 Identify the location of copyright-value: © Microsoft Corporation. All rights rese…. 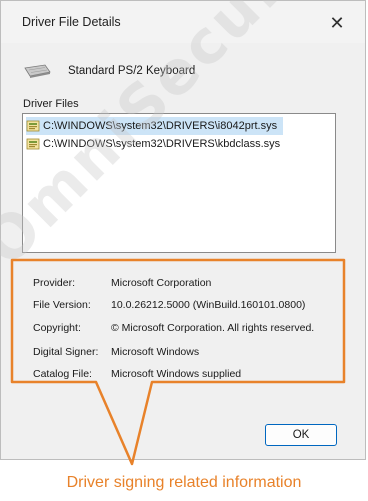
(213, 328).